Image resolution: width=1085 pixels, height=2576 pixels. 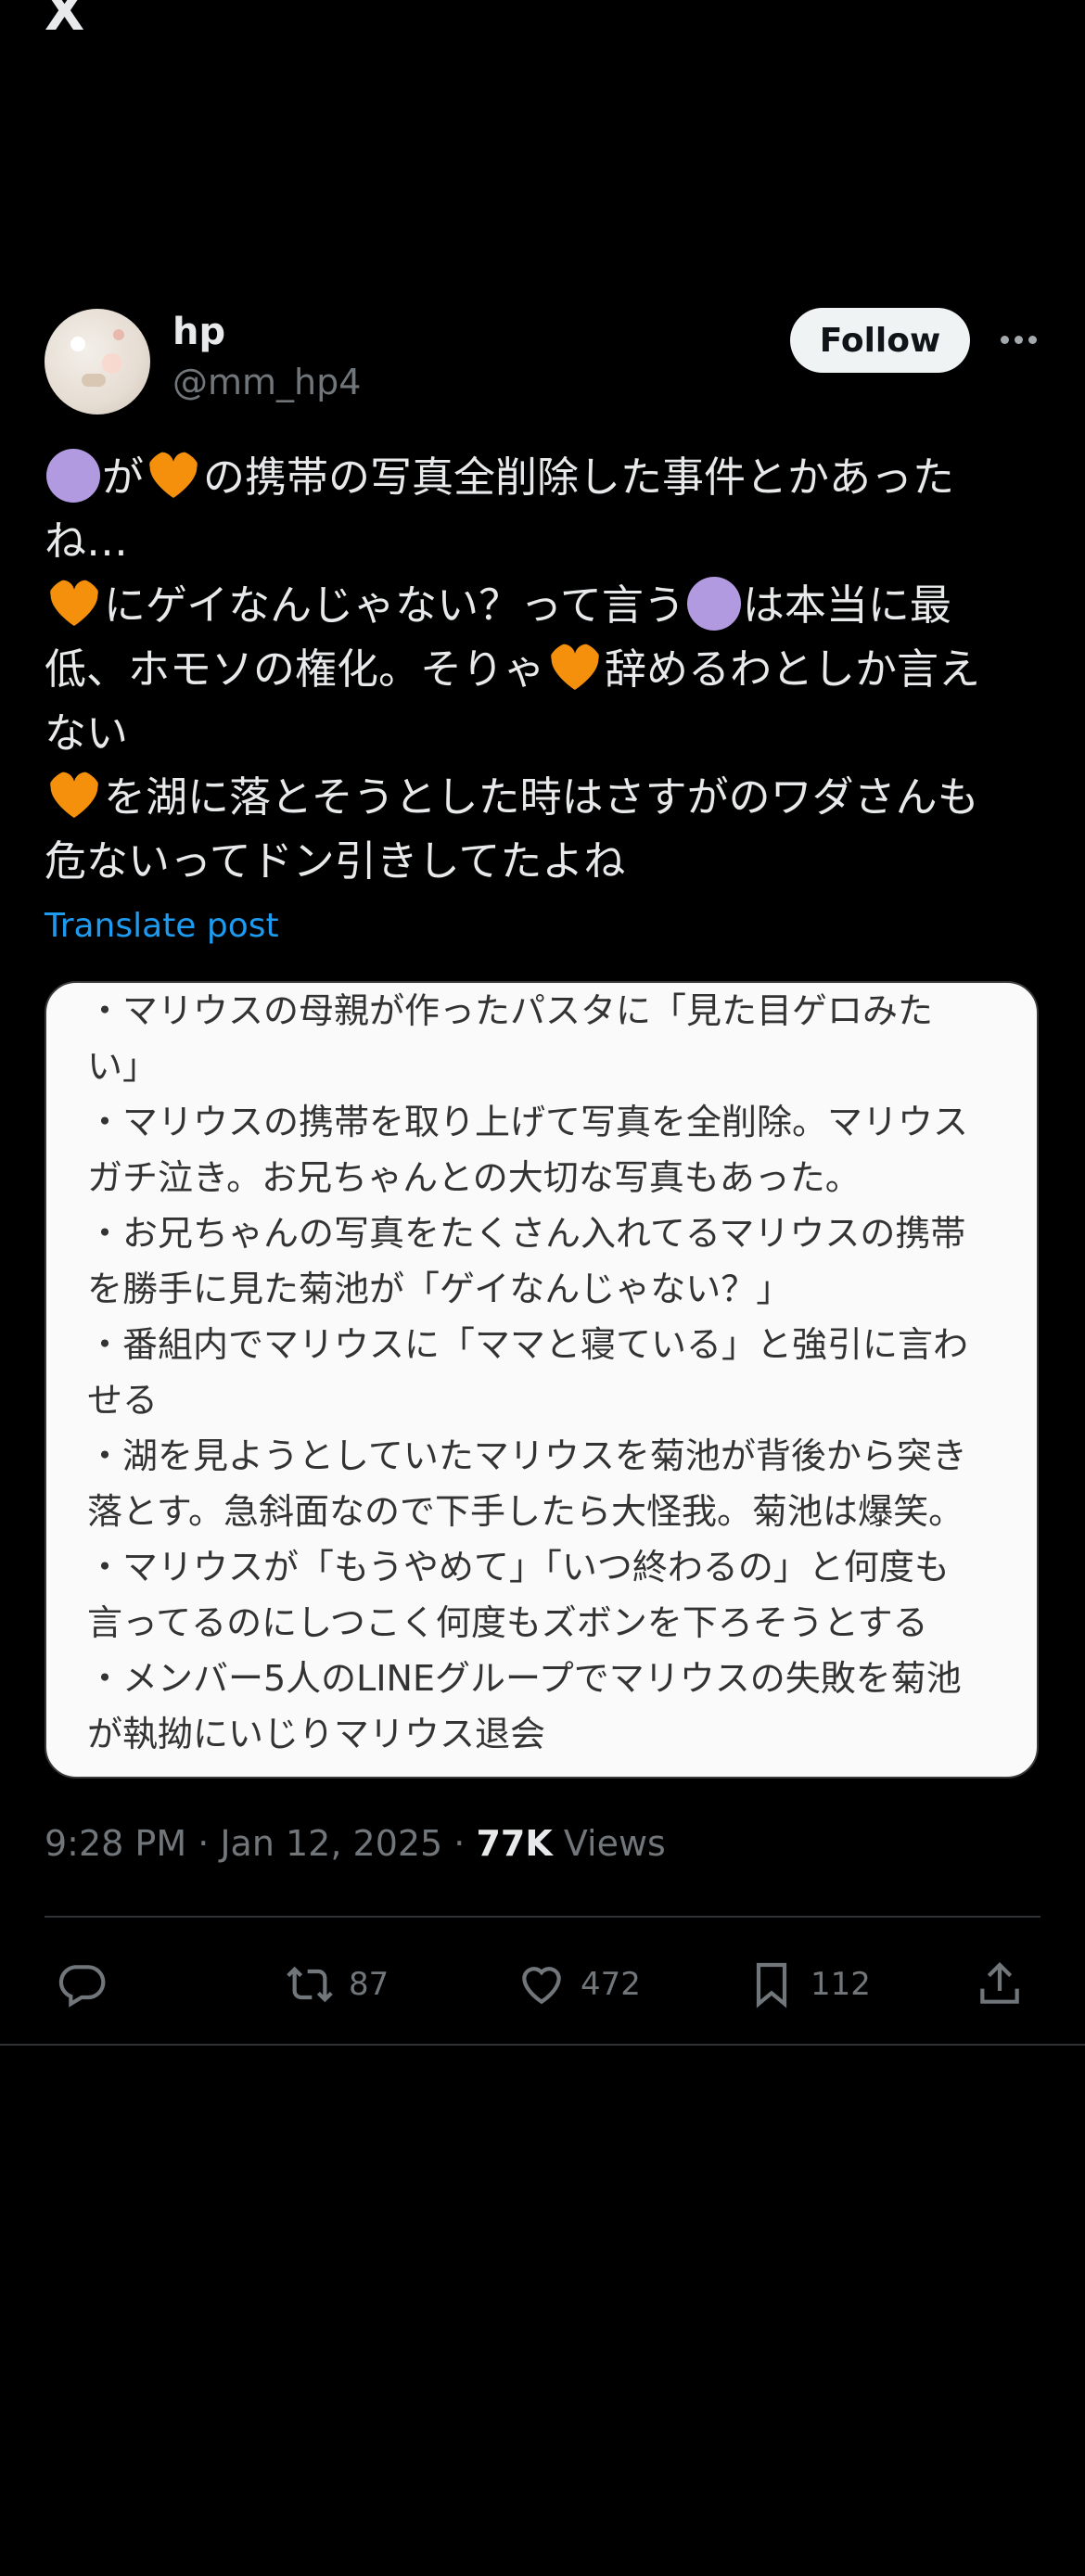 I want to click on post-time: 9:28 PM · Jan 12, 2025 ·, so click(x=260, y=1843).